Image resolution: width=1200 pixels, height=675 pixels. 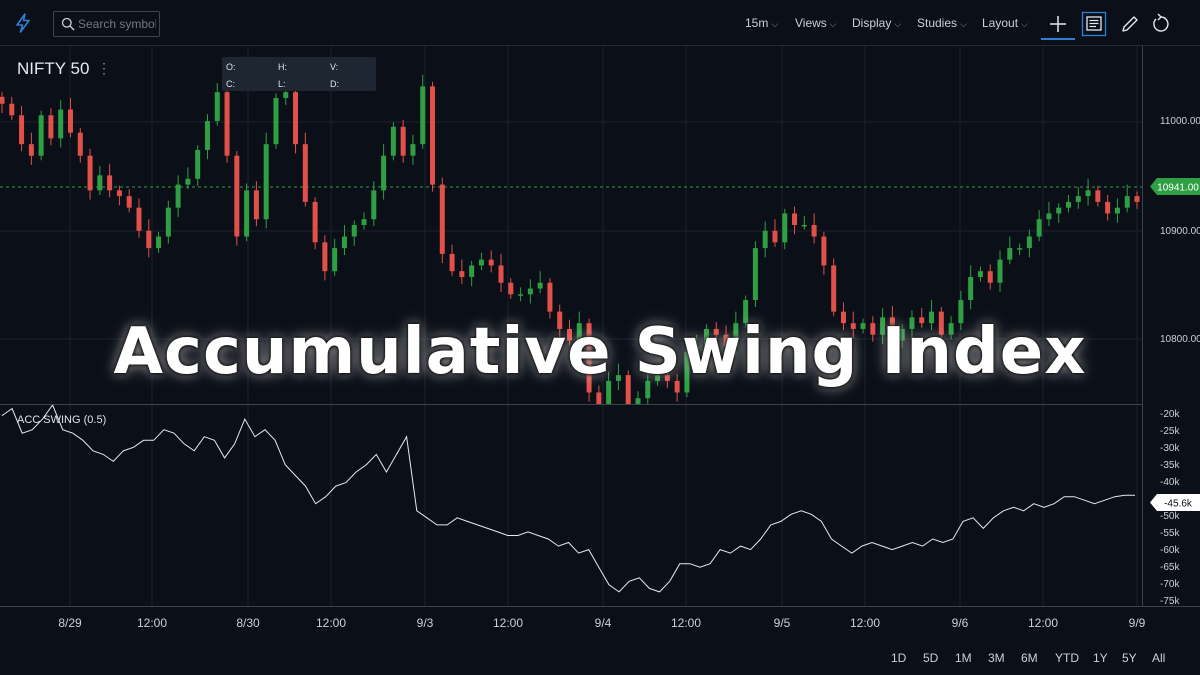 What do you see at coordinates (1160, 24) in the screenshot?
I see `reset-refresh-icon` at bounding box center [1160, 24].